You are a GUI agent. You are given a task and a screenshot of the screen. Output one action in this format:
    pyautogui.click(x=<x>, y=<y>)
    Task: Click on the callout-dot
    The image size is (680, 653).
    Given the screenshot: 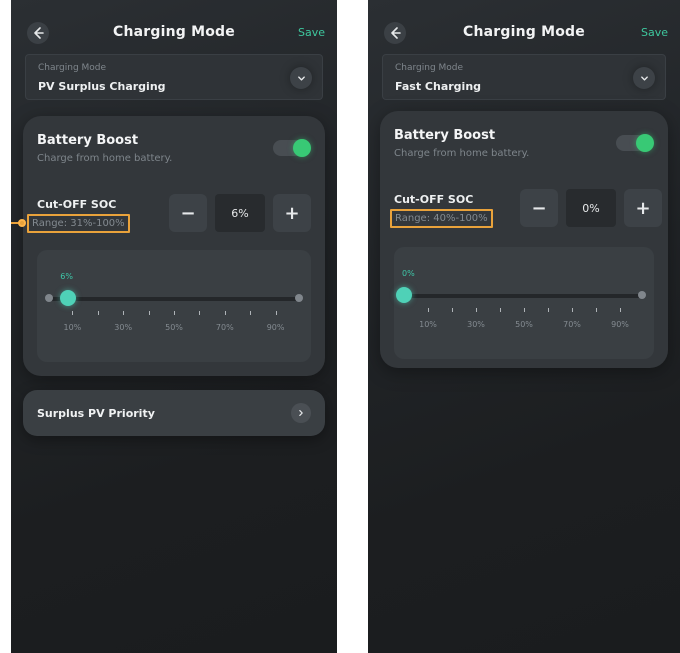 What is the action you would take?
    pyautogui.click(x=22, y=223)
    